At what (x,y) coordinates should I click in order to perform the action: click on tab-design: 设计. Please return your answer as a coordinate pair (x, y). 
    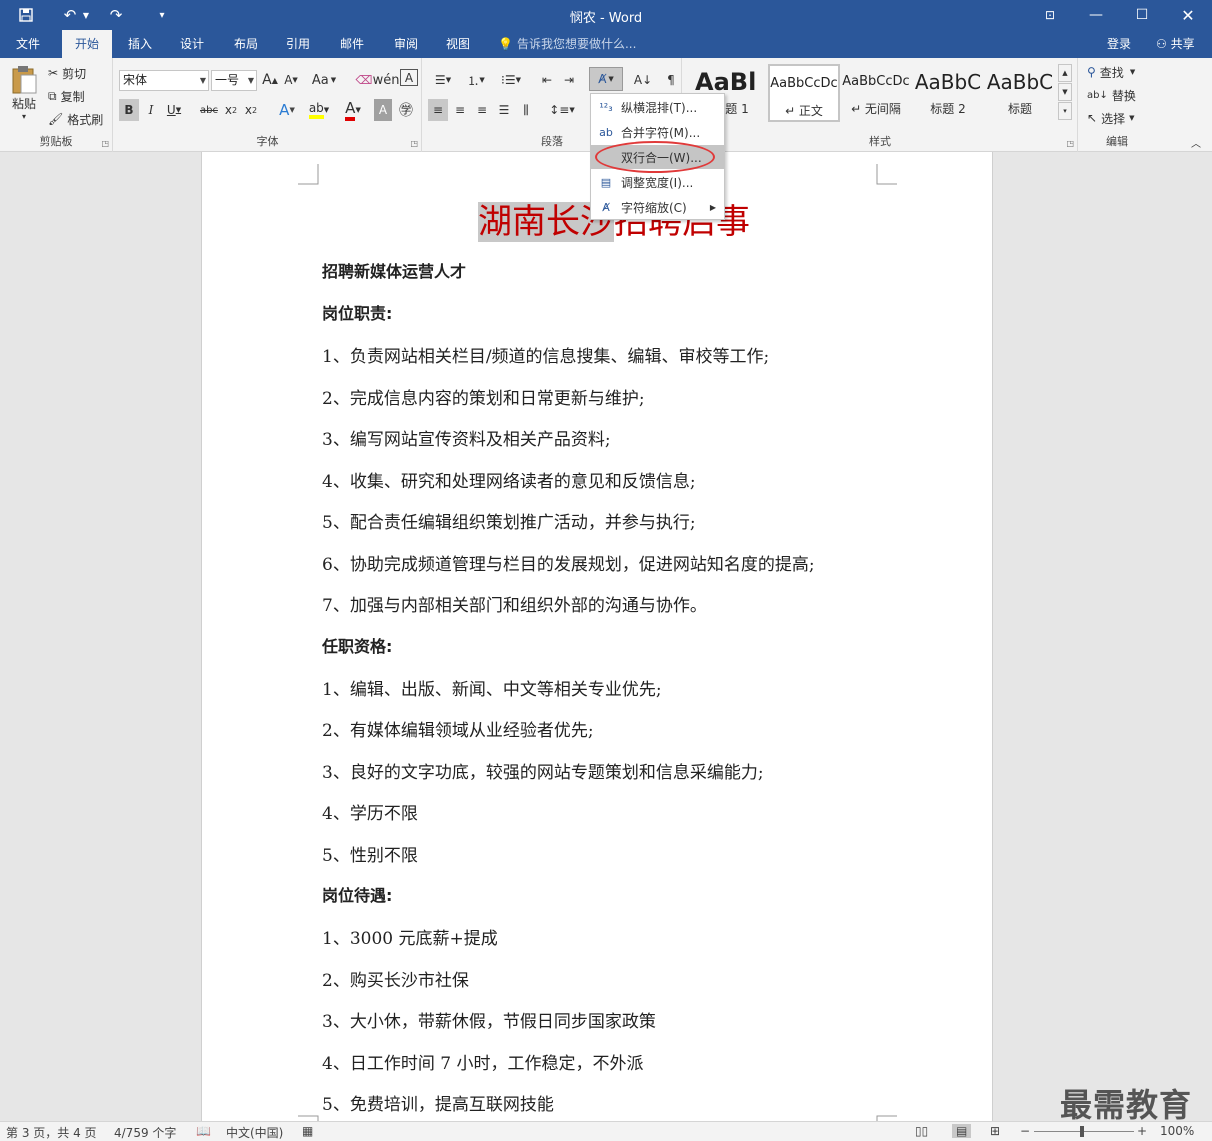
    Looking at the image, I should click on (192, 44).